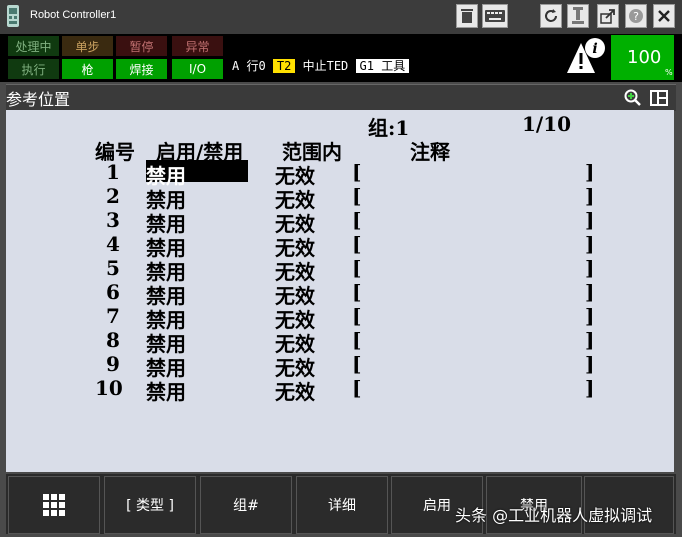  Describe the element at coordinates (586, 59) in the screenshot. I see `warning-info-icon: i` at that location.